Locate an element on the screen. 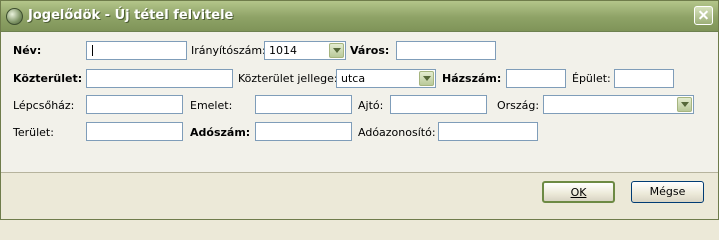 The width and height of the screenshot is (719, 240). ajto-label: Ajtó: is located at coordinates (371, 105).